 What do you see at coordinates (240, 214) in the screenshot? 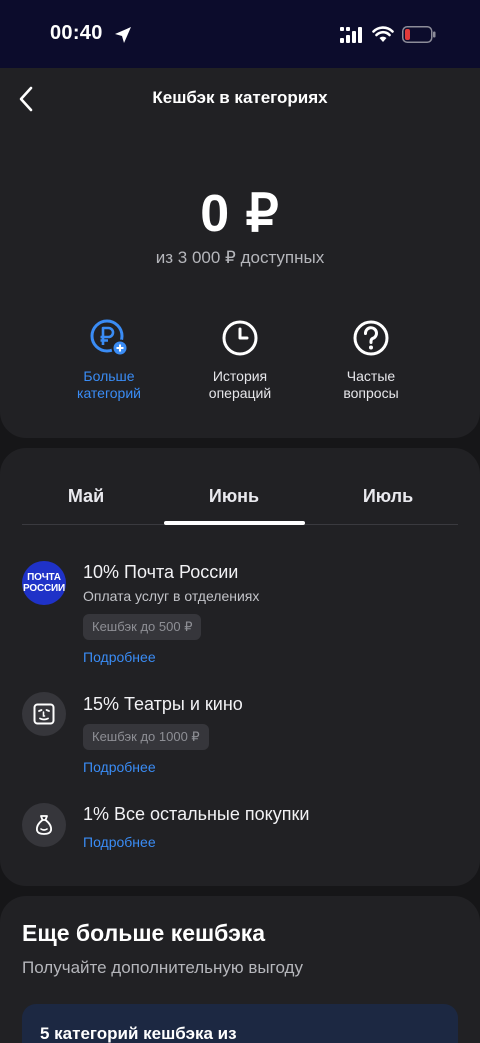
I see `cashback-amount: 0 ₽` at bounding box center [240, 214].